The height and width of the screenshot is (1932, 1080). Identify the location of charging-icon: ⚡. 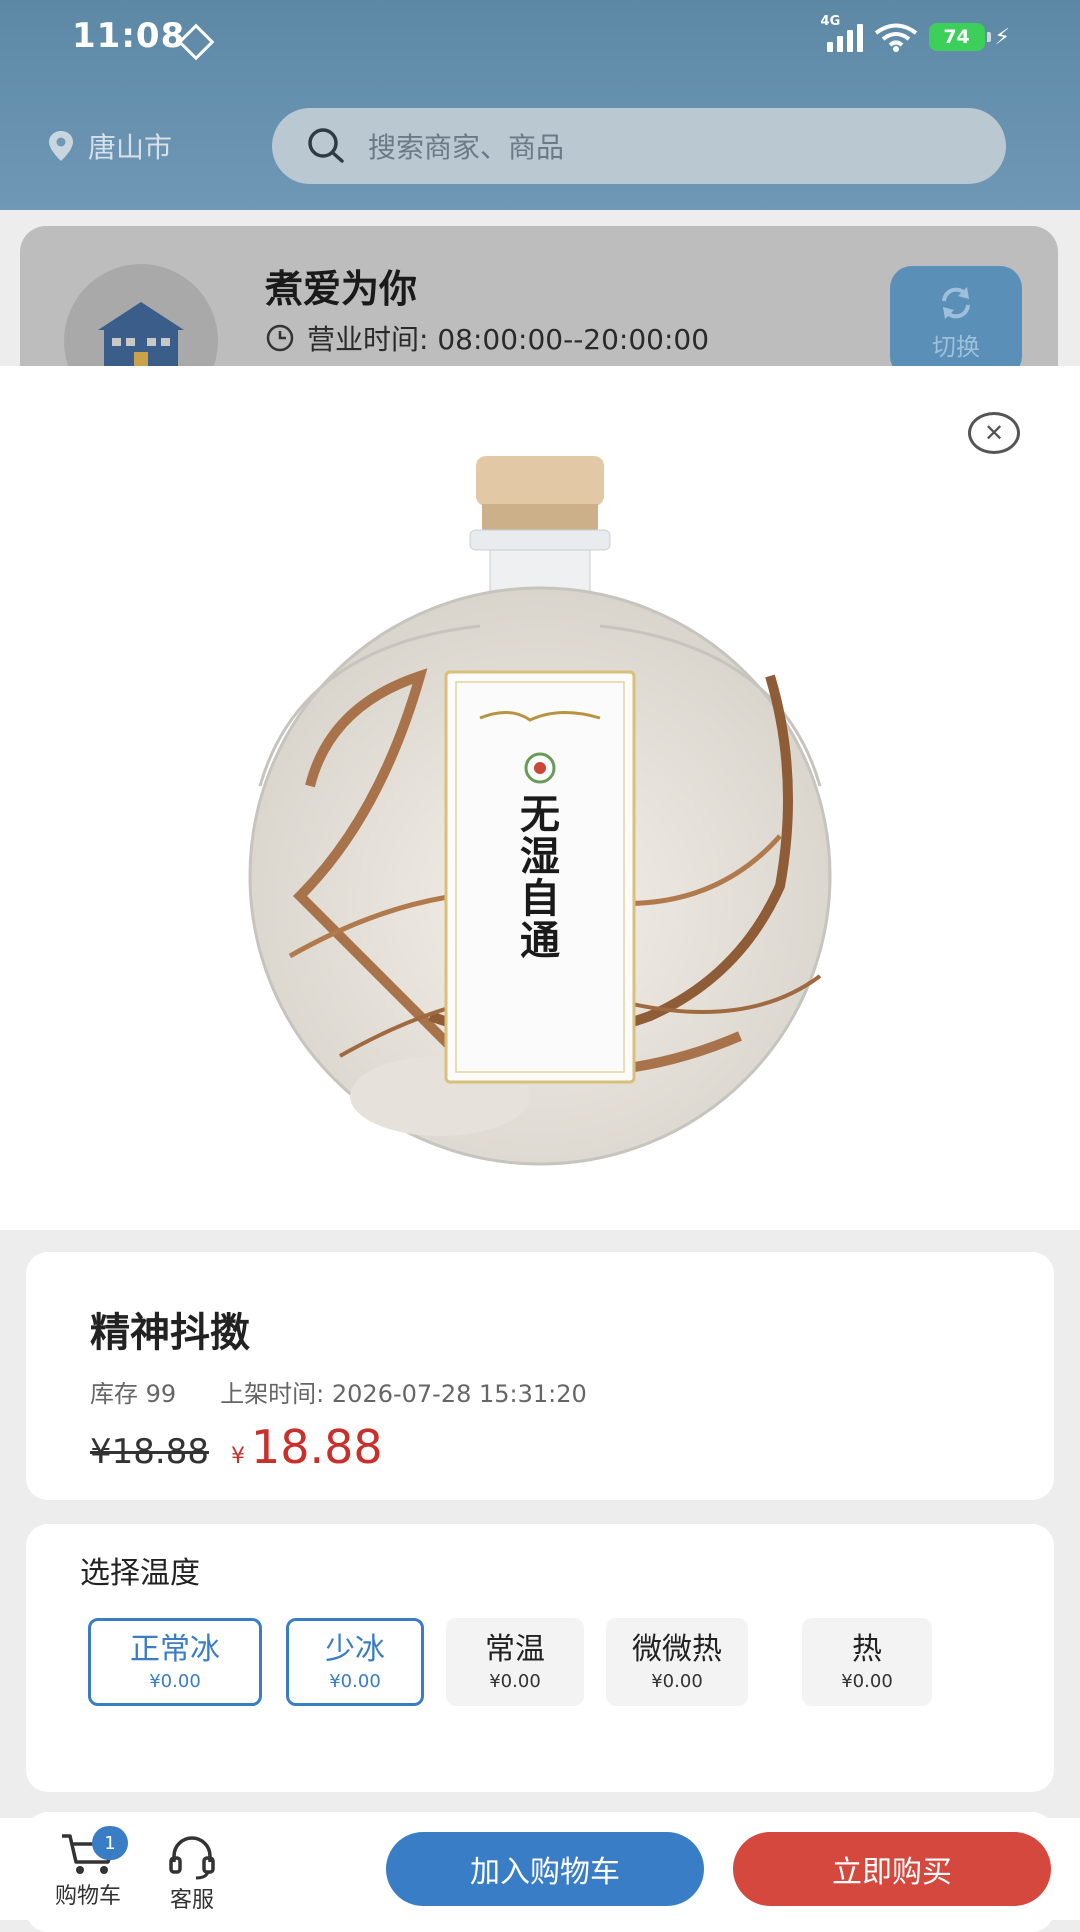
(1002, 37).